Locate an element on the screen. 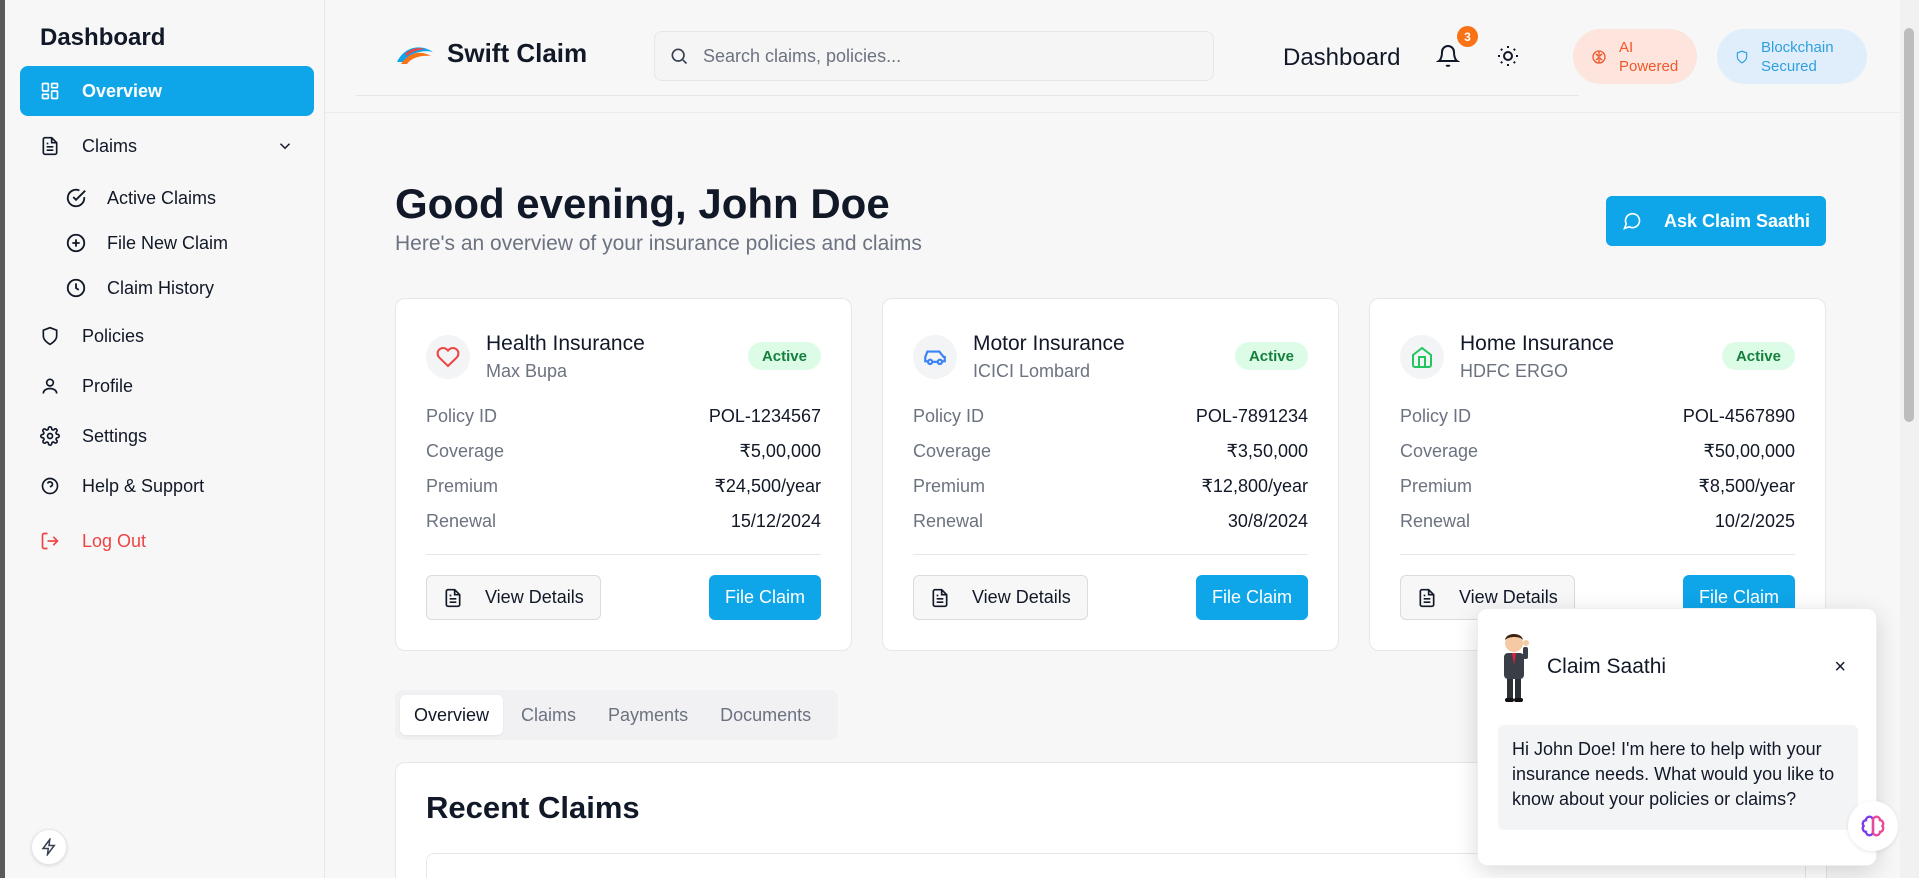 The height and width of the screenshot is (878, 1919). bolt-icon is located at coordinates (48, 847).